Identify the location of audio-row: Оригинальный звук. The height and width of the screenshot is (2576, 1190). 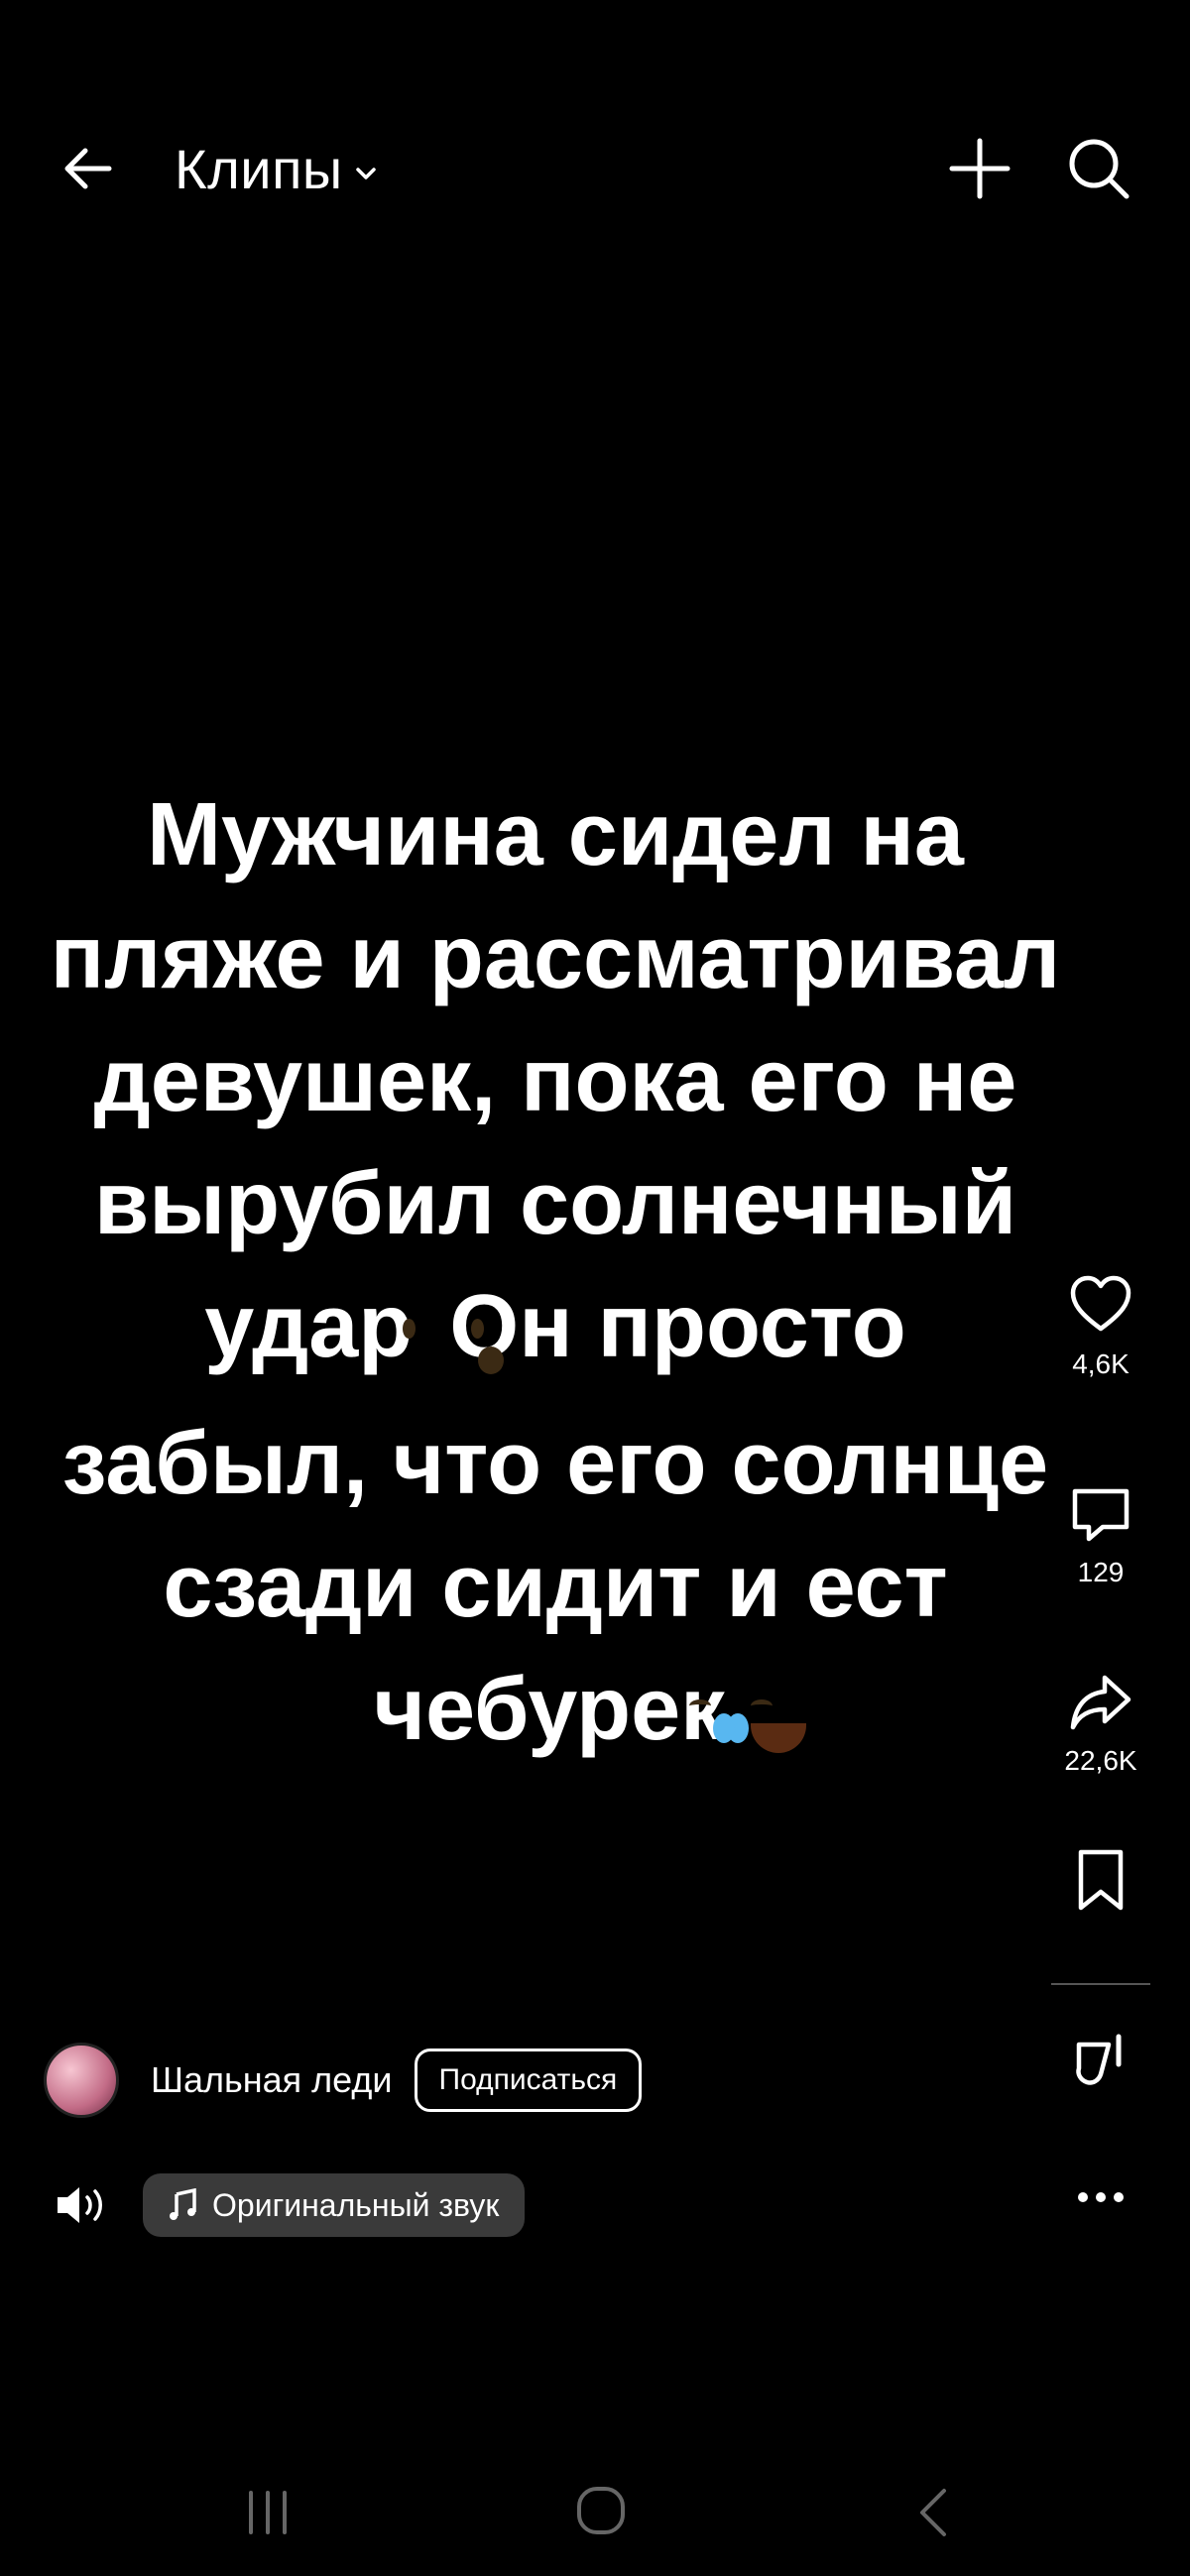
(290, 2205).